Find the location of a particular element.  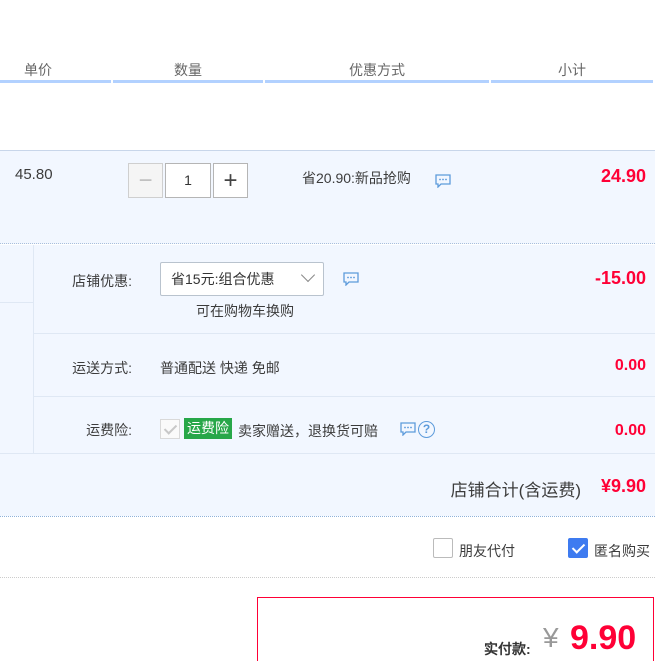

quantity-increase-button: + is located at coordinates (230, 180).